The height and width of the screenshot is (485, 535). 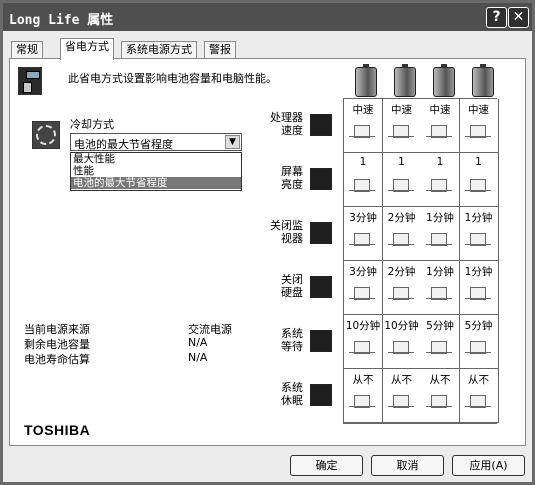 I want to click on tab-alarms: 警报, so click(x=220, y=50).